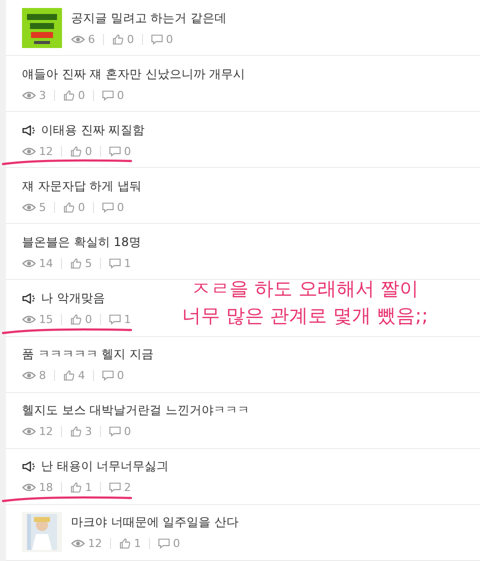 Image resolution: width=480 pixels, height=561 pixels. I want to click on view-count: 3, so click(42, 95).